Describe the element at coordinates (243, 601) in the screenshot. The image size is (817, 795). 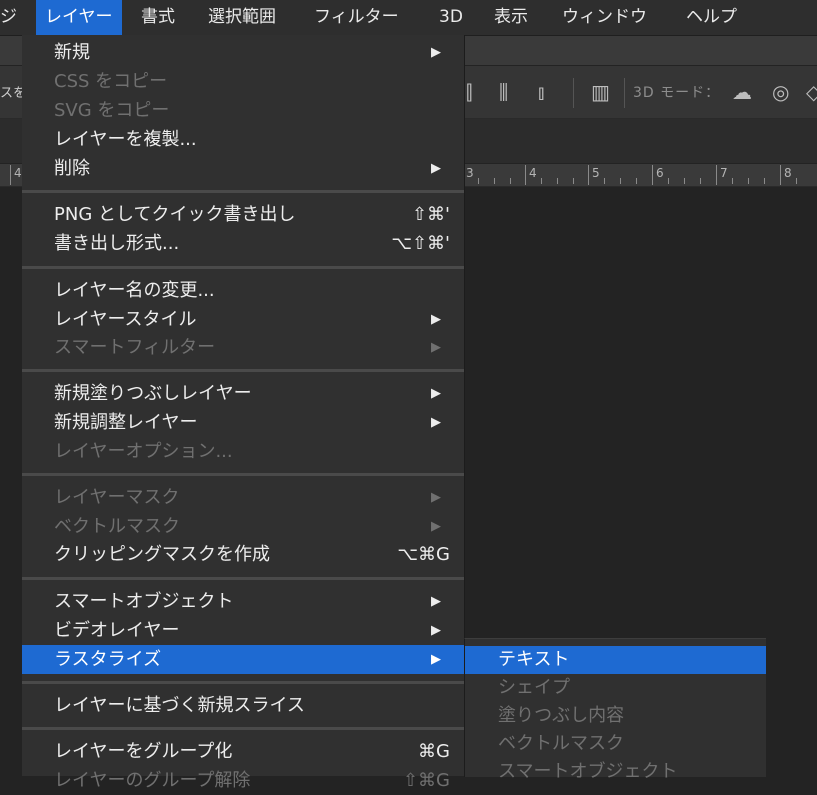
I see `menu-item-smart-object: スマートオブジェクト ▶` at that location.